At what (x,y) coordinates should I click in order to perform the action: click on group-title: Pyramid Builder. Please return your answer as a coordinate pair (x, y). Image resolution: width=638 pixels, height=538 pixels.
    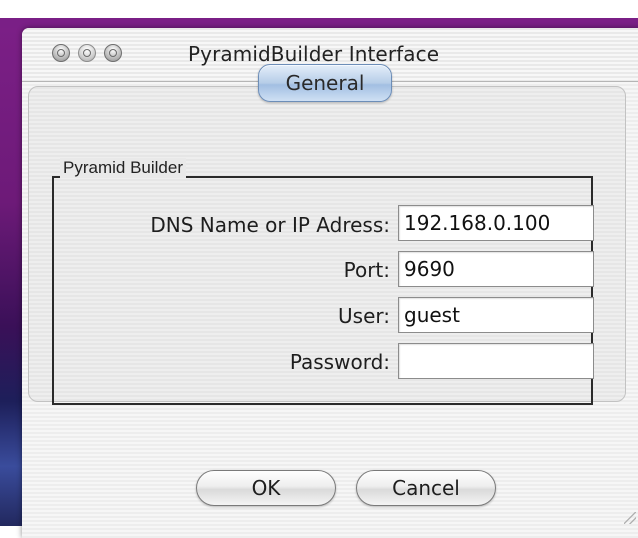
    Looking at the image, I should click on (123, 168).